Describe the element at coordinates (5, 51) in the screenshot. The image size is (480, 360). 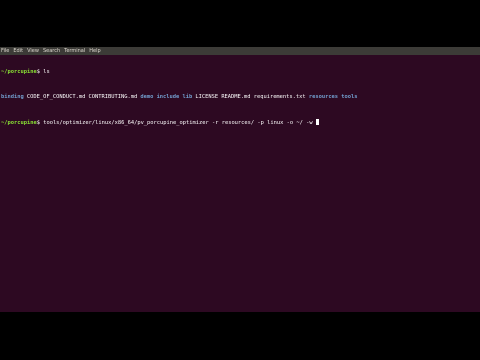
I see `menu-file: File` at that location.